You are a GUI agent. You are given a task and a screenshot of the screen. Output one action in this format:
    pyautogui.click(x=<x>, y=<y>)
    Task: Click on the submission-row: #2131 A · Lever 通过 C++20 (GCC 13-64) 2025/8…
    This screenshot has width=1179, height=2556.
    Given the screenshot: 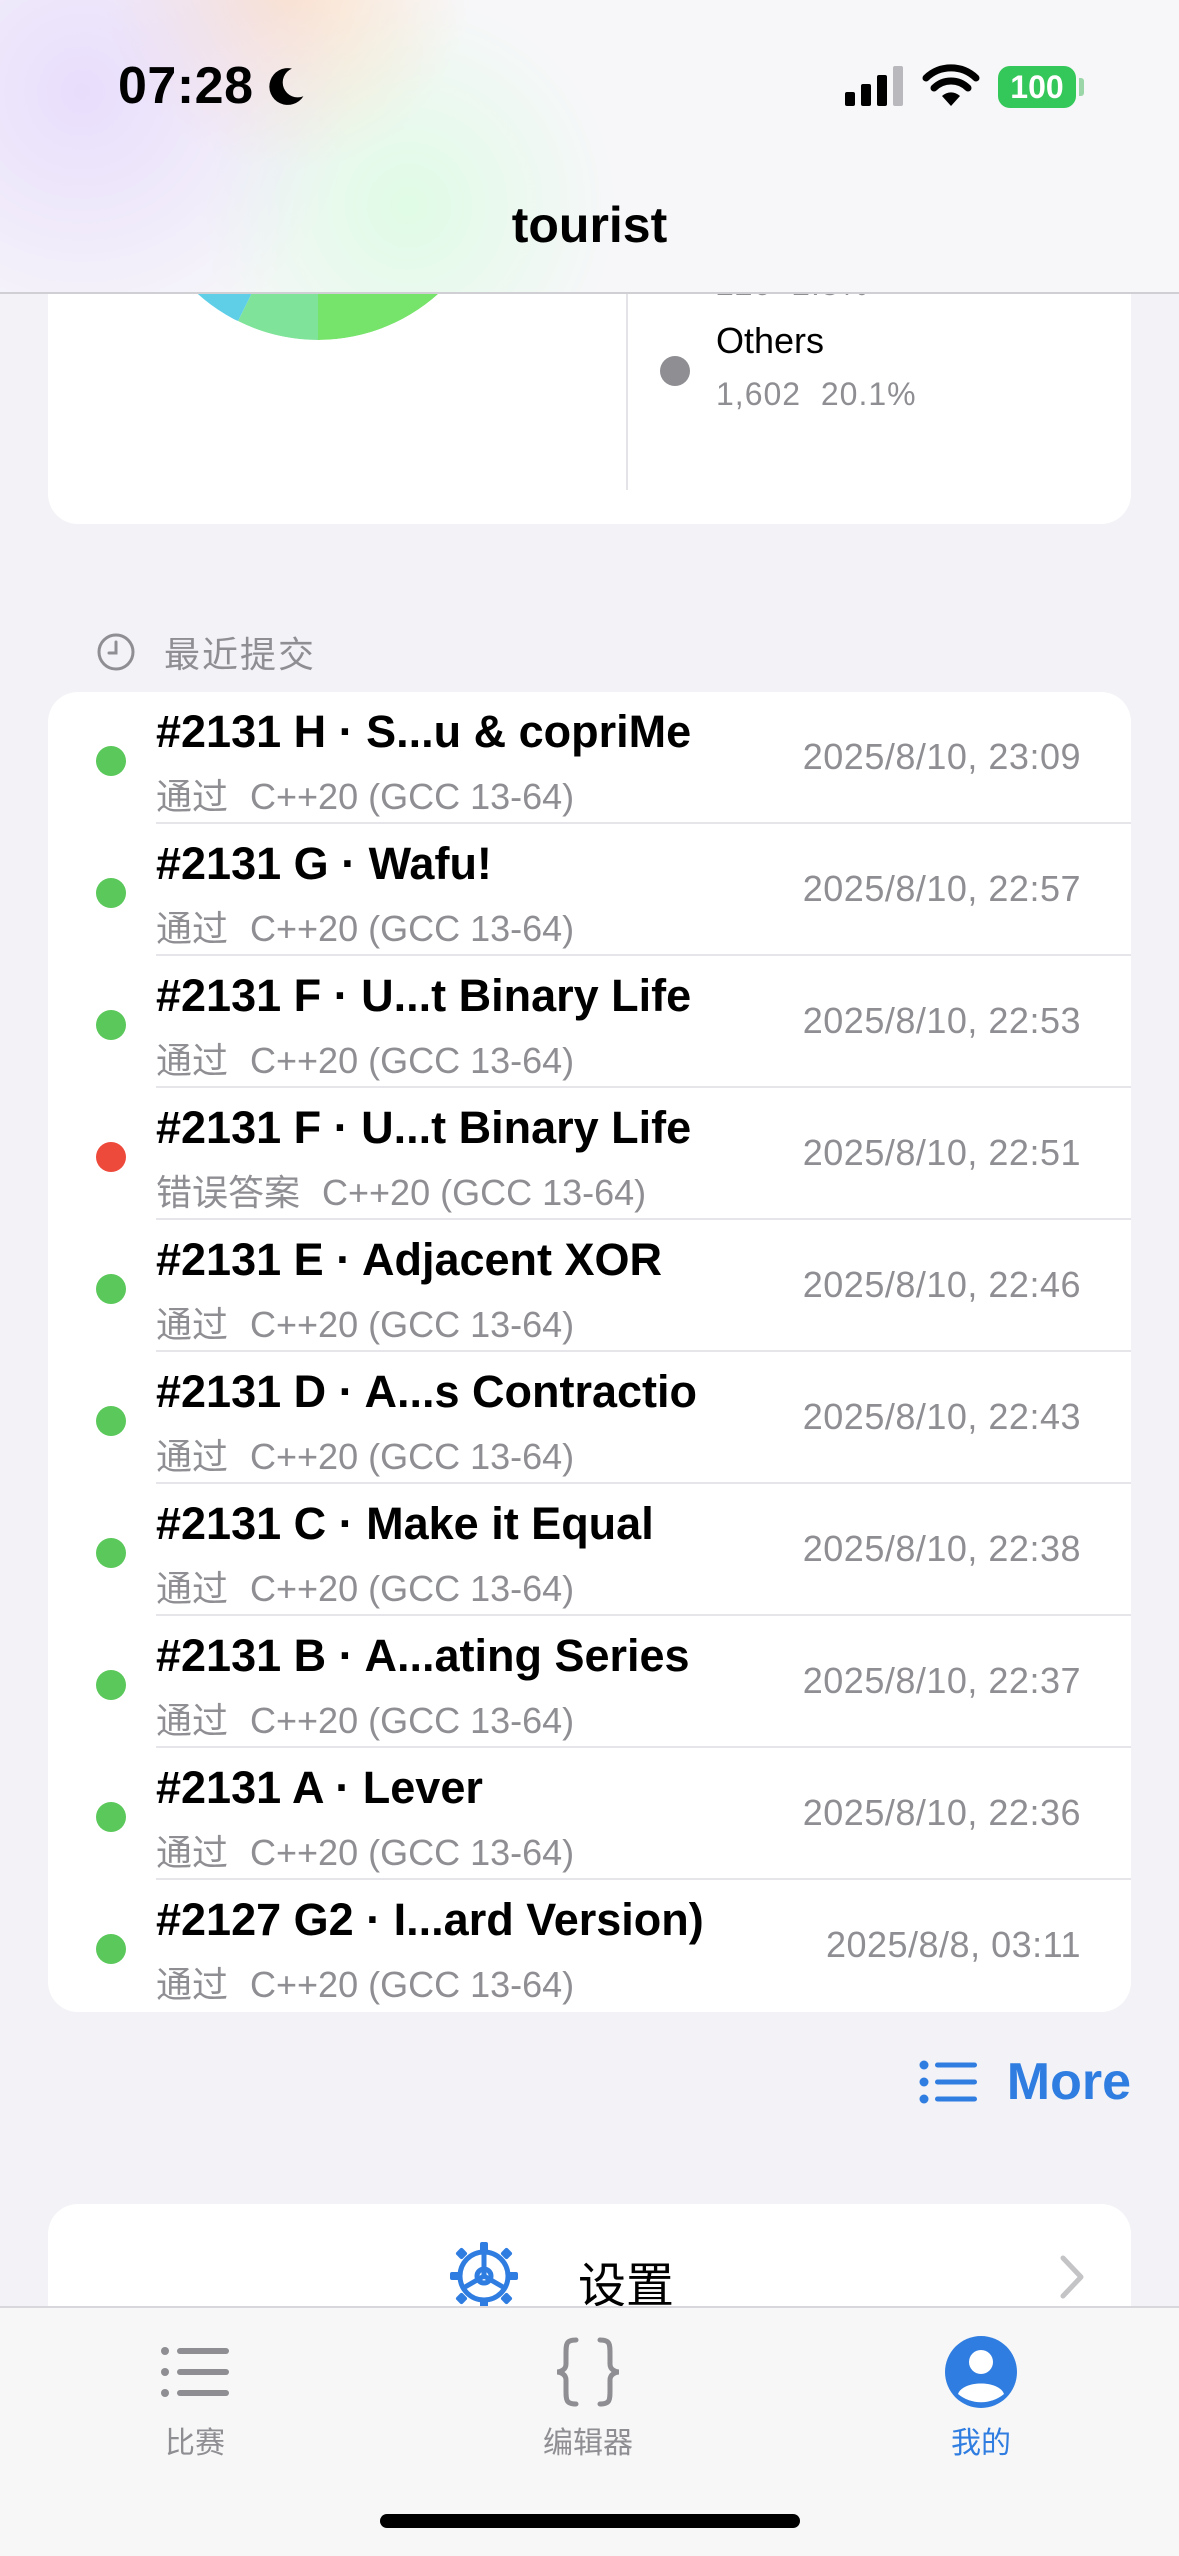 What is the action you would take?
    pyautogui.click(x=589, y=1814)
    